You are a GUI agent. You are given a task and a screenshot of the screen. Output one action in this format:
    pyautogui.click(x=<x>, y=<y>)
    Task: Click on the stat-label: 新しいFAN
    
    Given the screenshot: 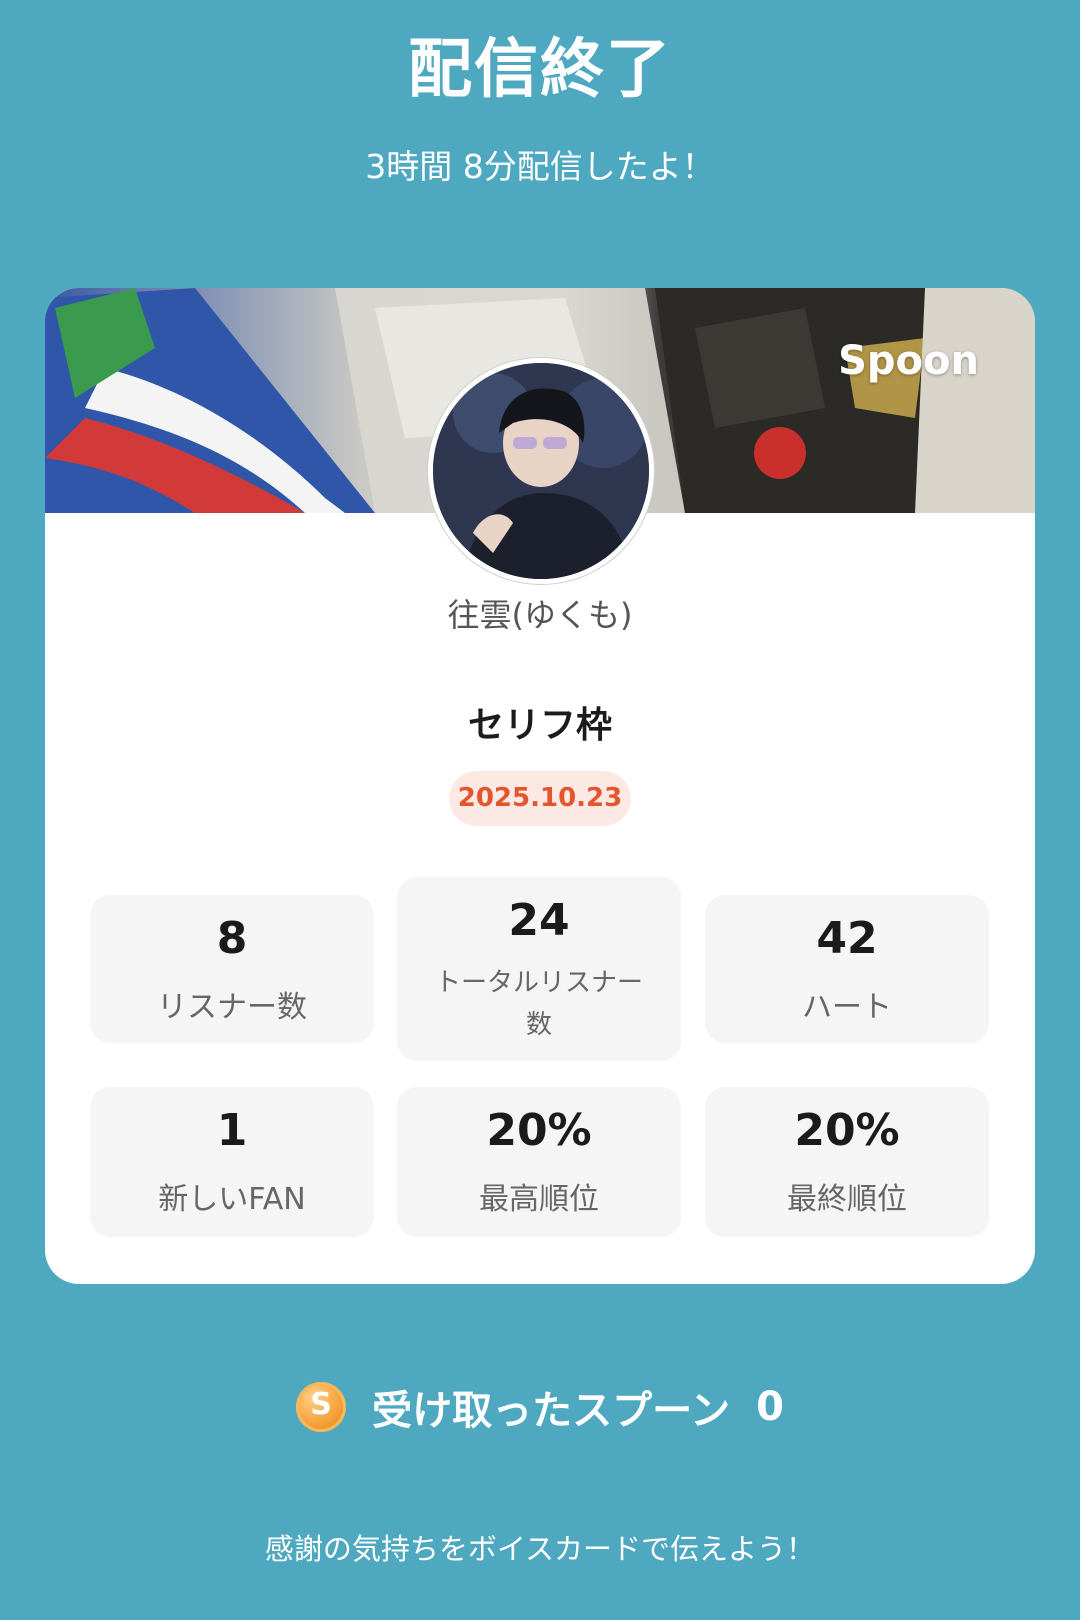 What is the action you would take?
    pyautogui.click(x=232, y=1199)
    